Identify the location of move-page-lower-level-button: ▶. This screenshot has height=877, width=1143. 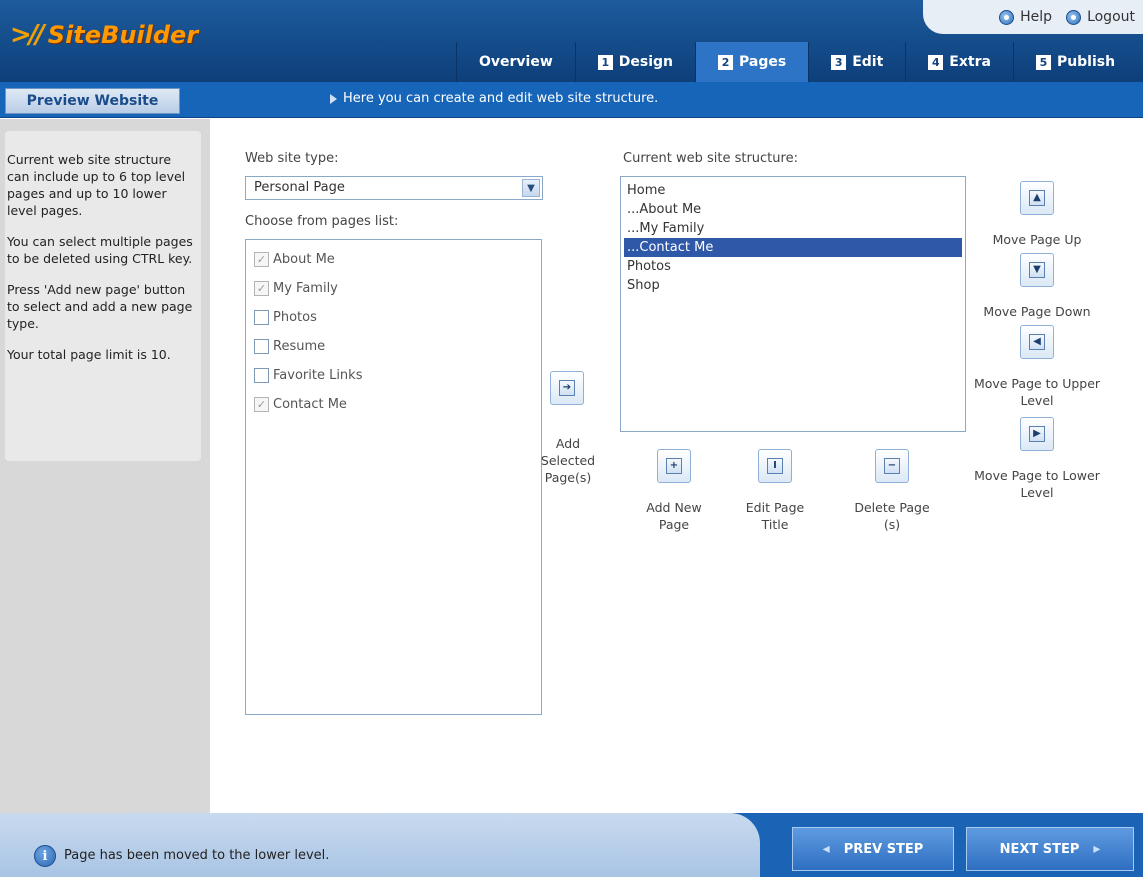
(1037, 434).